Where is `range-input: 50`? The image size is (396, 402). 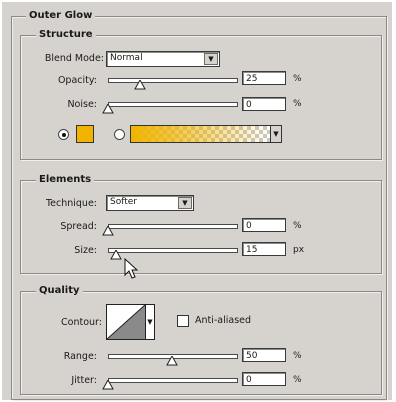
range-input: 50 is located at coordinates (264, 355).